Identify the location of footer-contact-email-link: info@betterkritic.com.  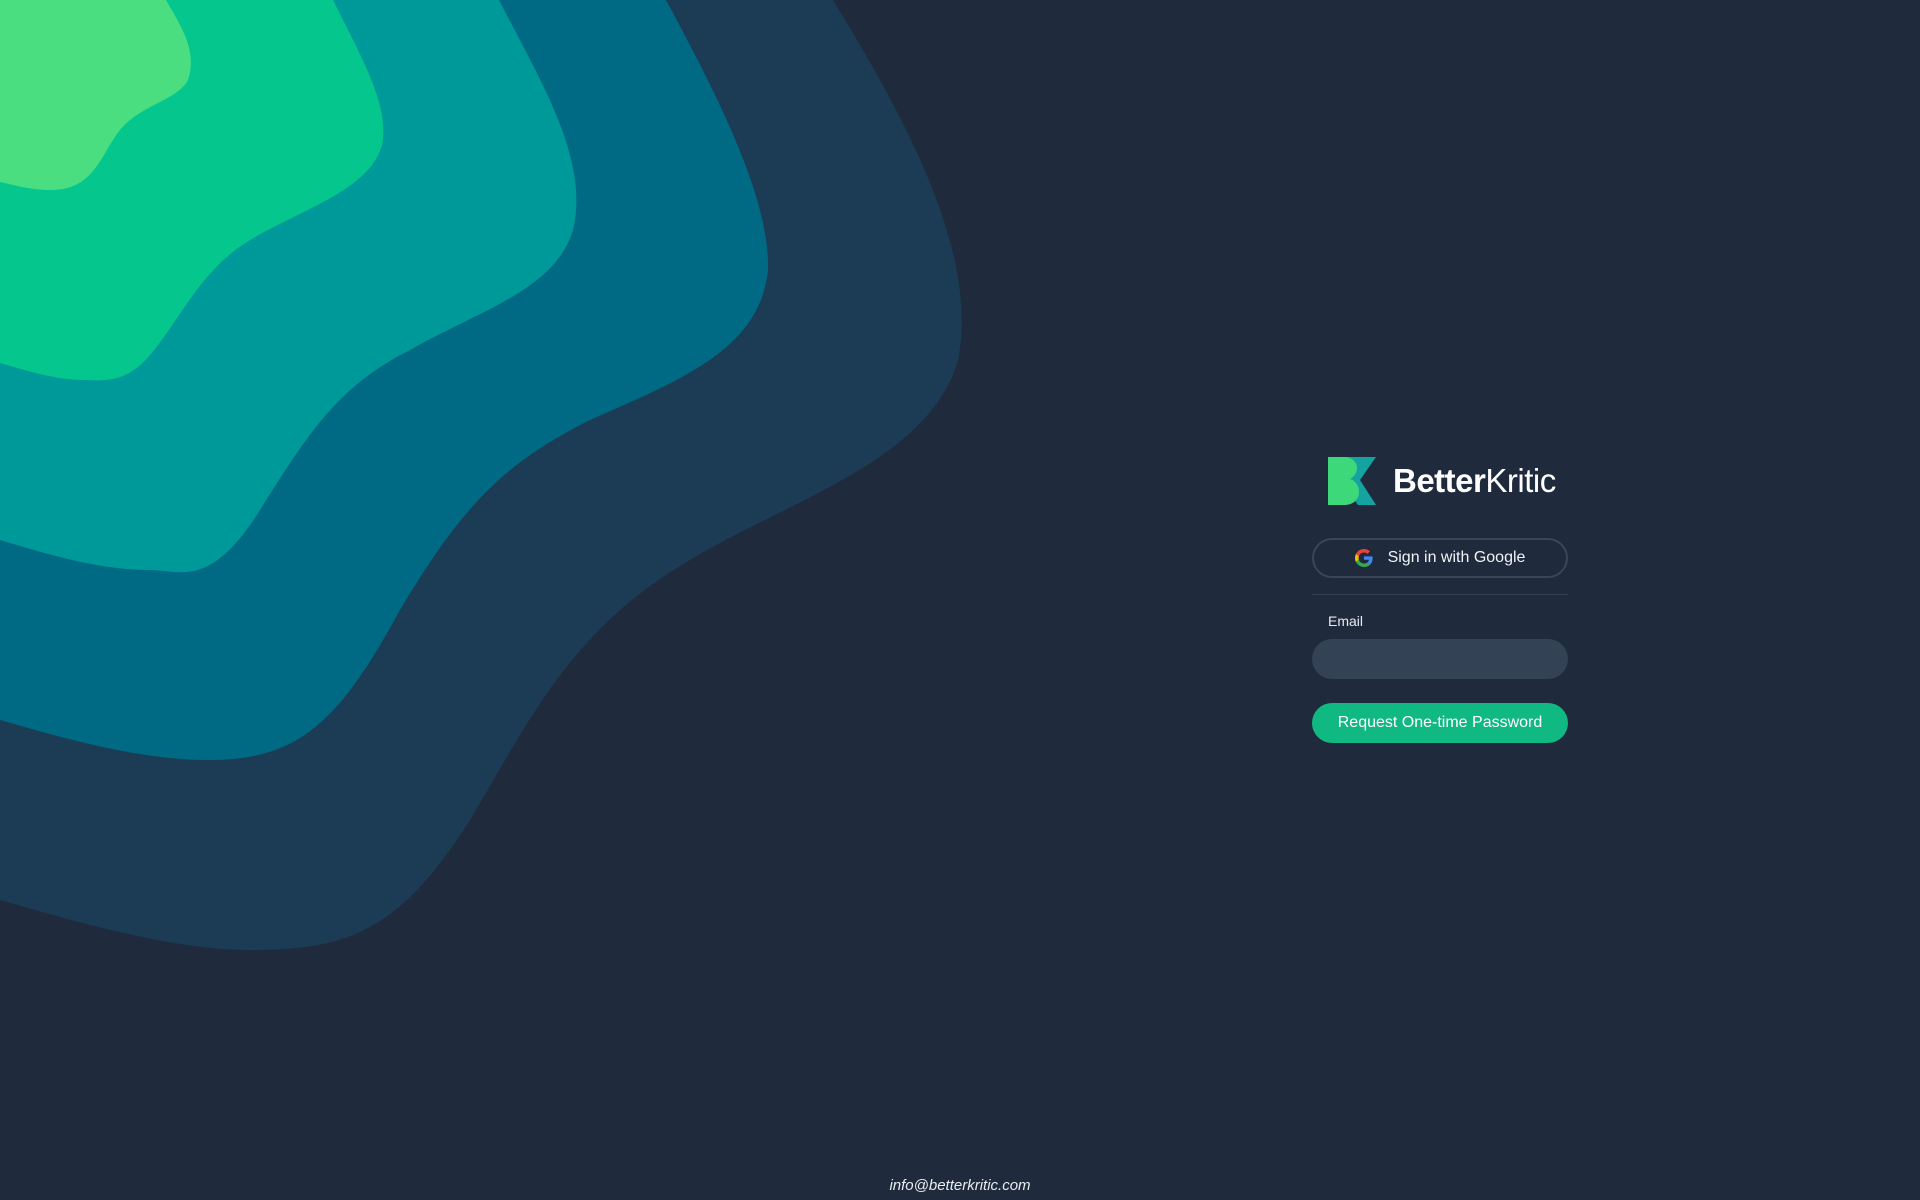
(960, 1185).